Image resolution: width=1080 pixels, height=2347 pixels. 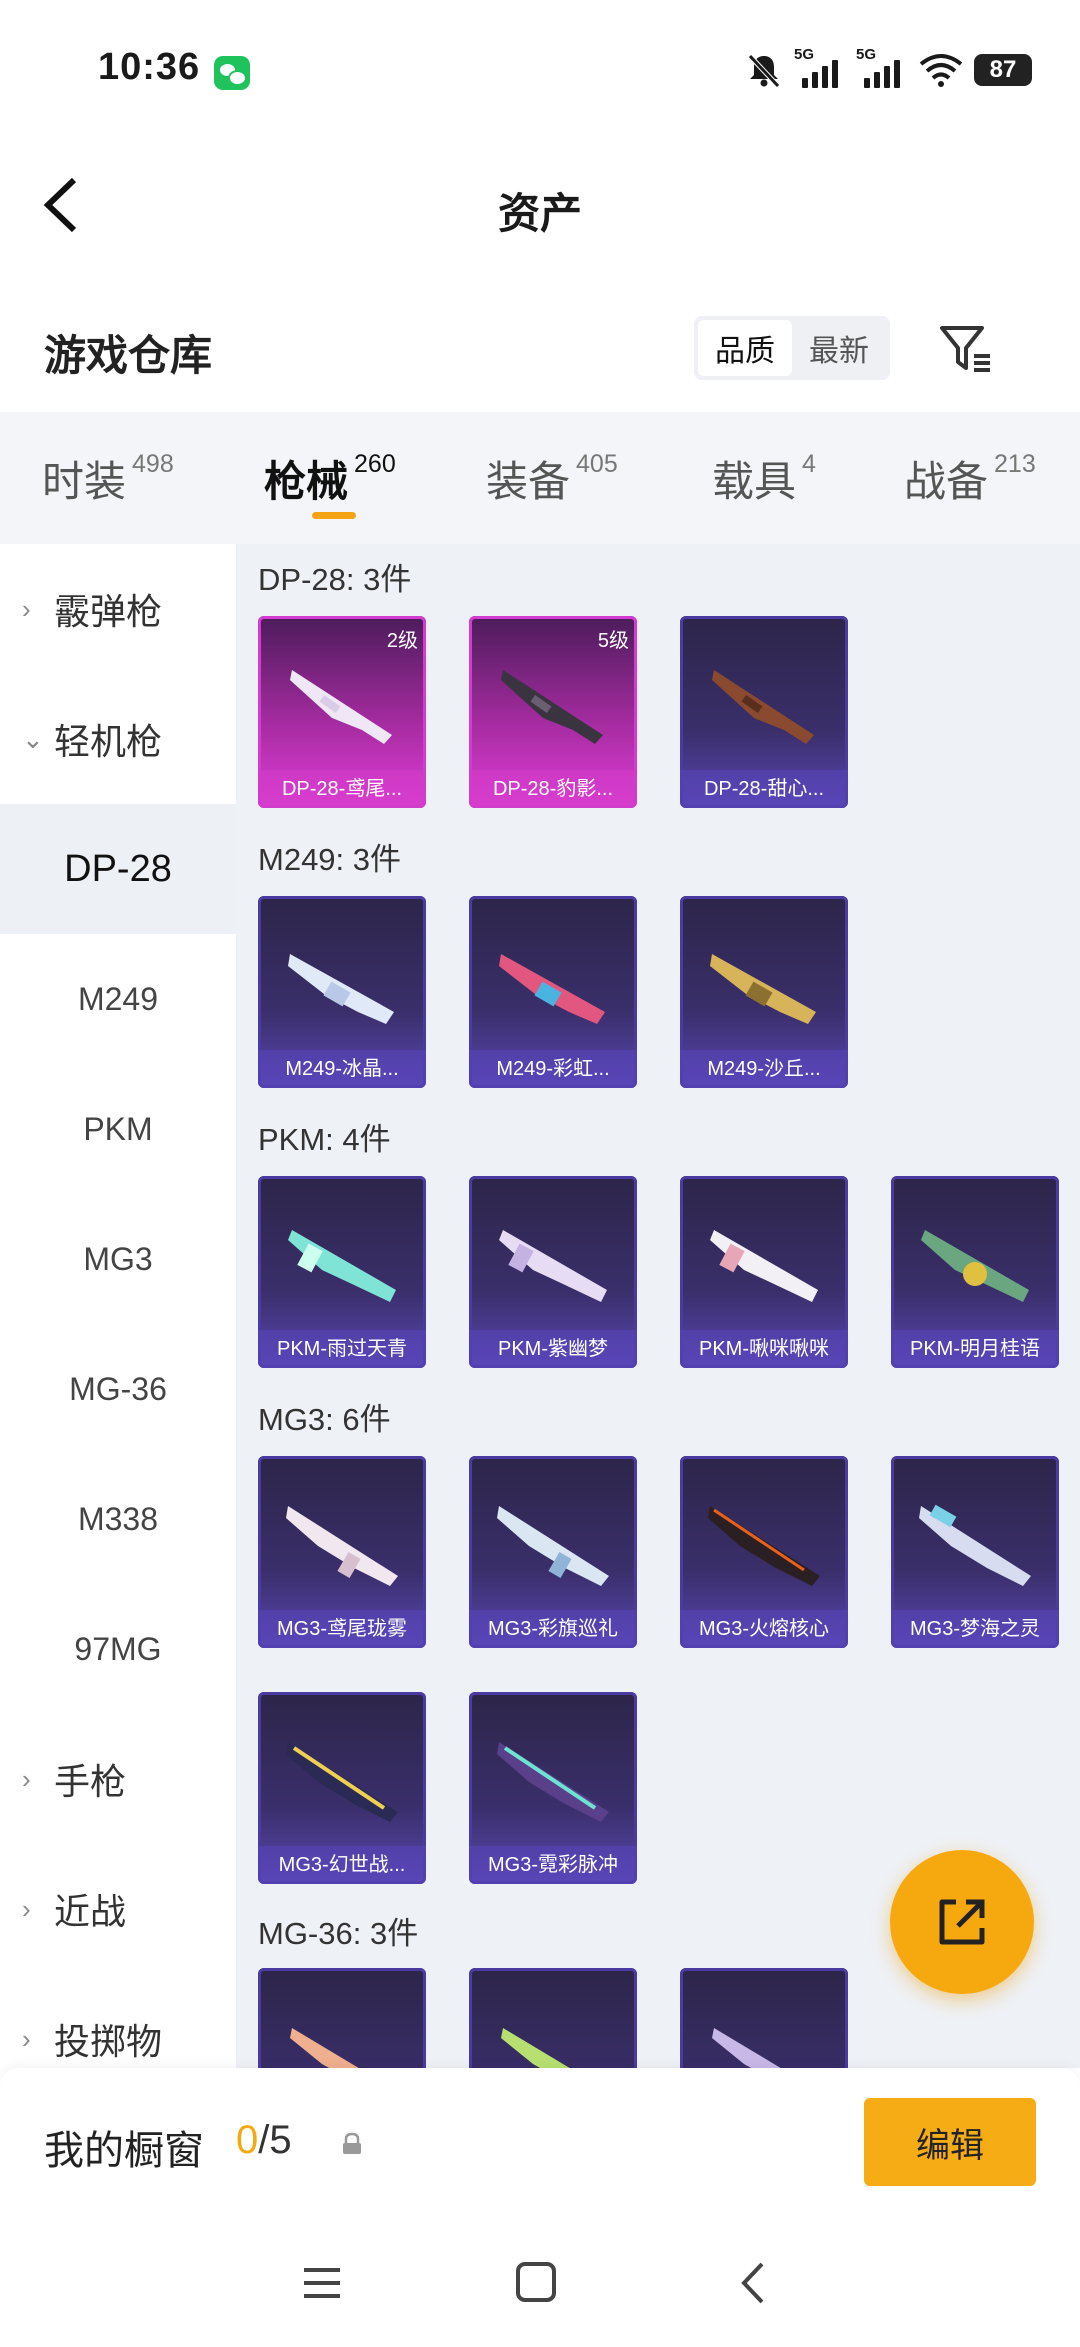 I want to click on category-tabs: 时装 498 枪械 260 装备 405 载具 4 战备 213, so click(x=540, y=478).